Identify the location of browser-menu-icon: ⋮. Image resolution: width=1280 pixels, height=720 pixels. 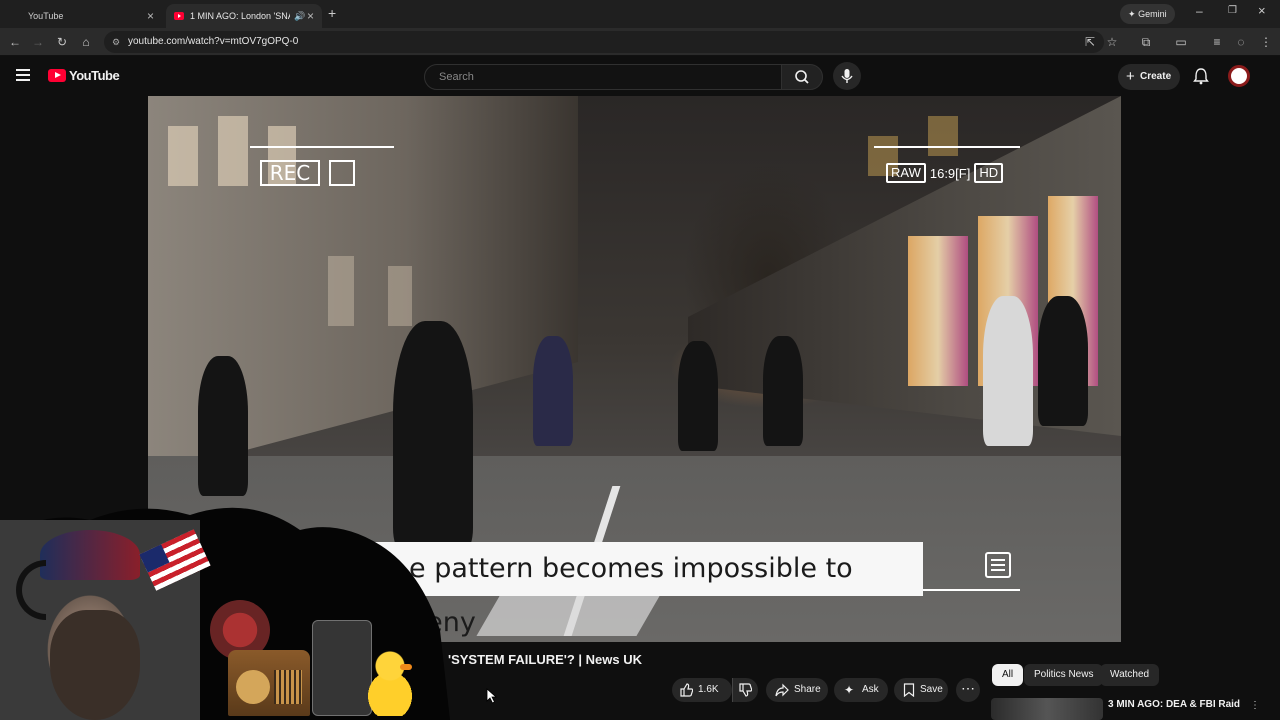
(1266, 42).